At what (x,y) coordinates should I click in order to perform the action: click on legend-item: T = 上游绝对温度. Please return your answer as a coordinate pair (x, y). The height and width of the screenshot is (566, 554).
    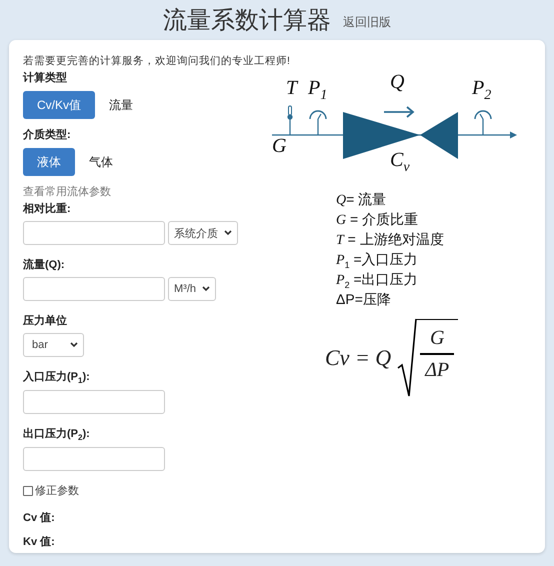
    Looking at the image, I should click on (390, 240).